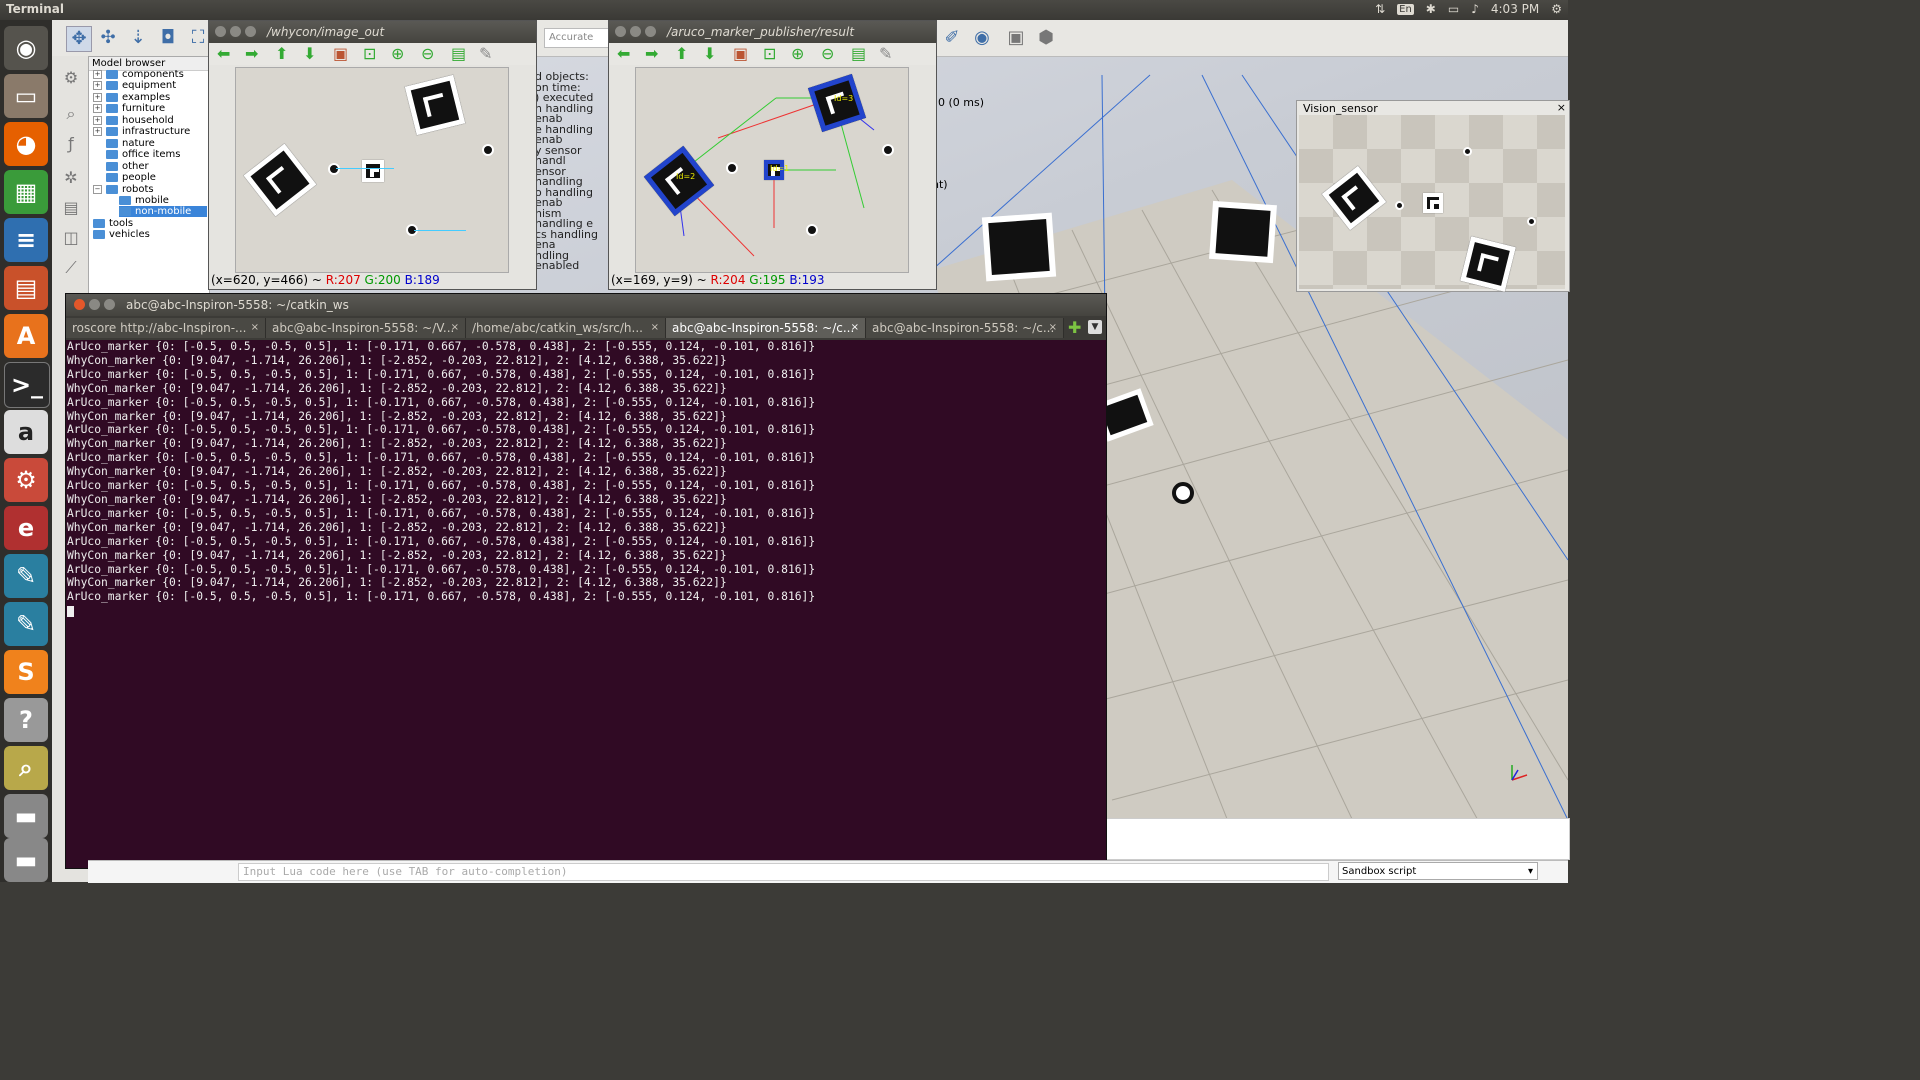  I want to click on terminal-tab: abc@abc-Inspiron-5558: ~/V... ×, so click(366, 328).